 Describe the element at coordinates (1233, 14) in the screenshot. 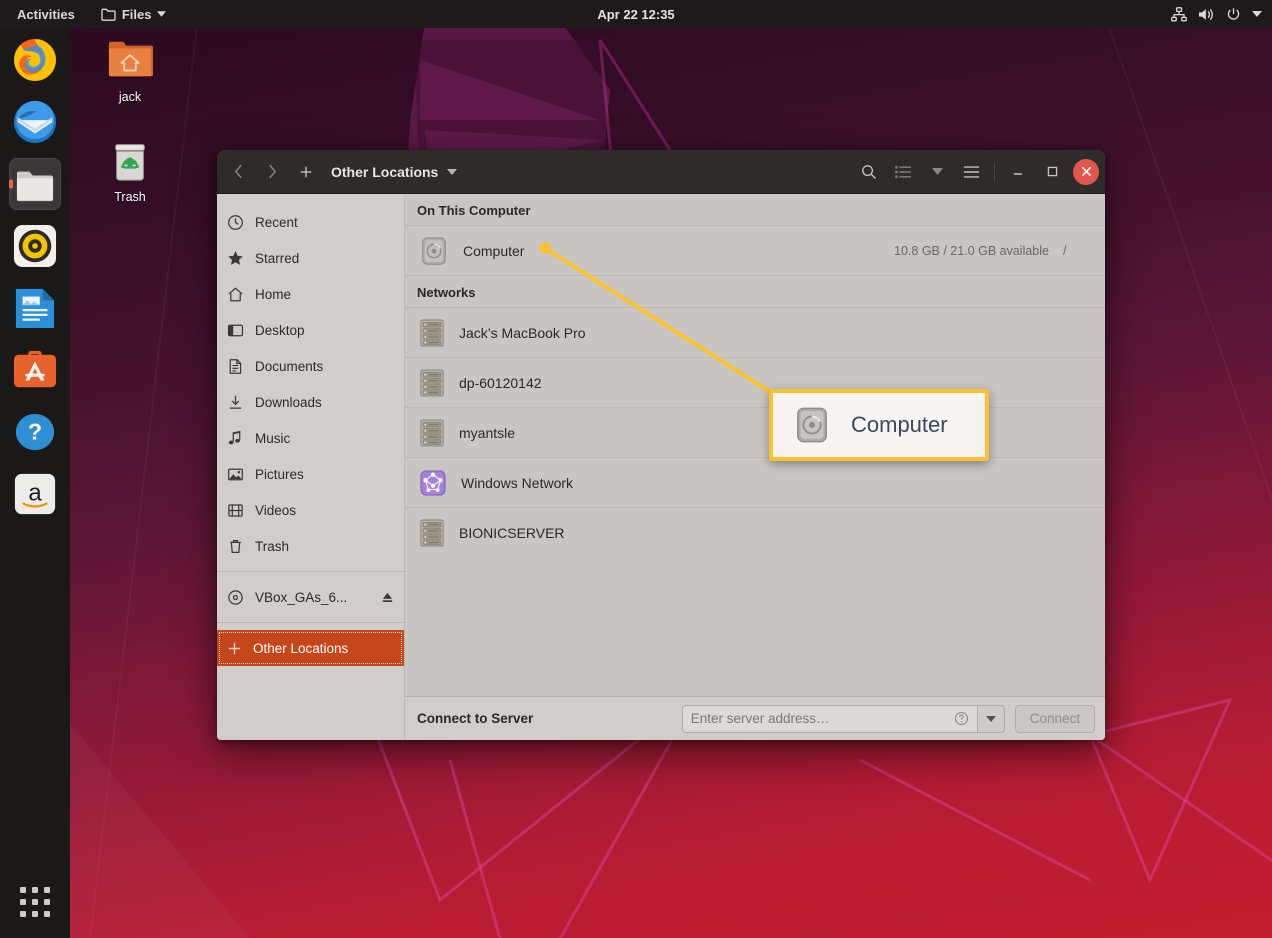

I see `power-icon` at that location.